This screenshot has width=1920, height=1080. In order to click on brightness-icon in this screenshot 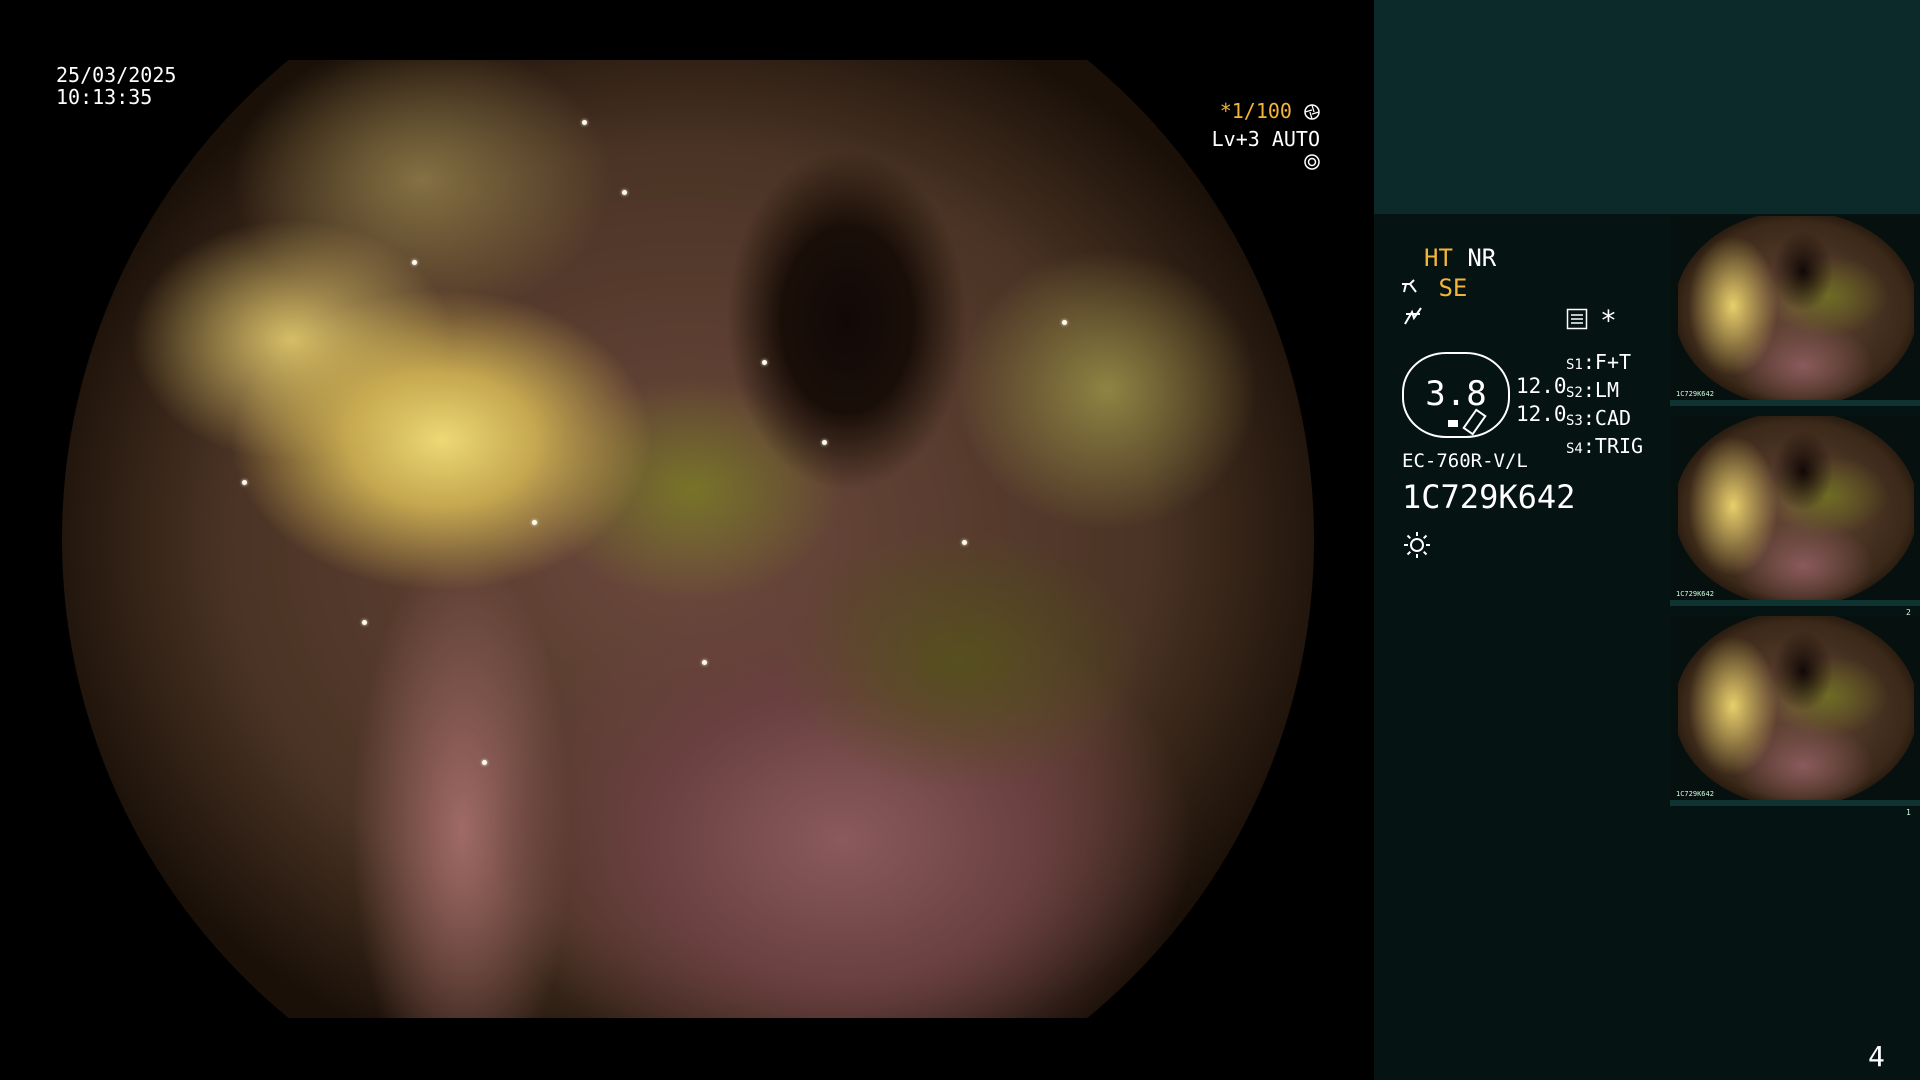, I will do `click(1417, 547)`.